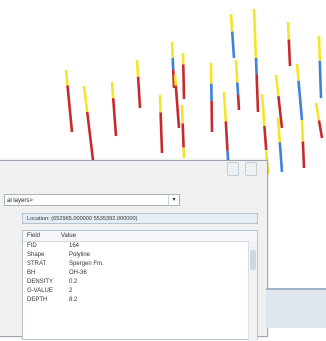 The height and width of the screenshot is (341, 326). What do you see at coordinates (86, 264) in the screenshot?
I see `field-value: Spergen Fm.` at bounding box center [86, 264].